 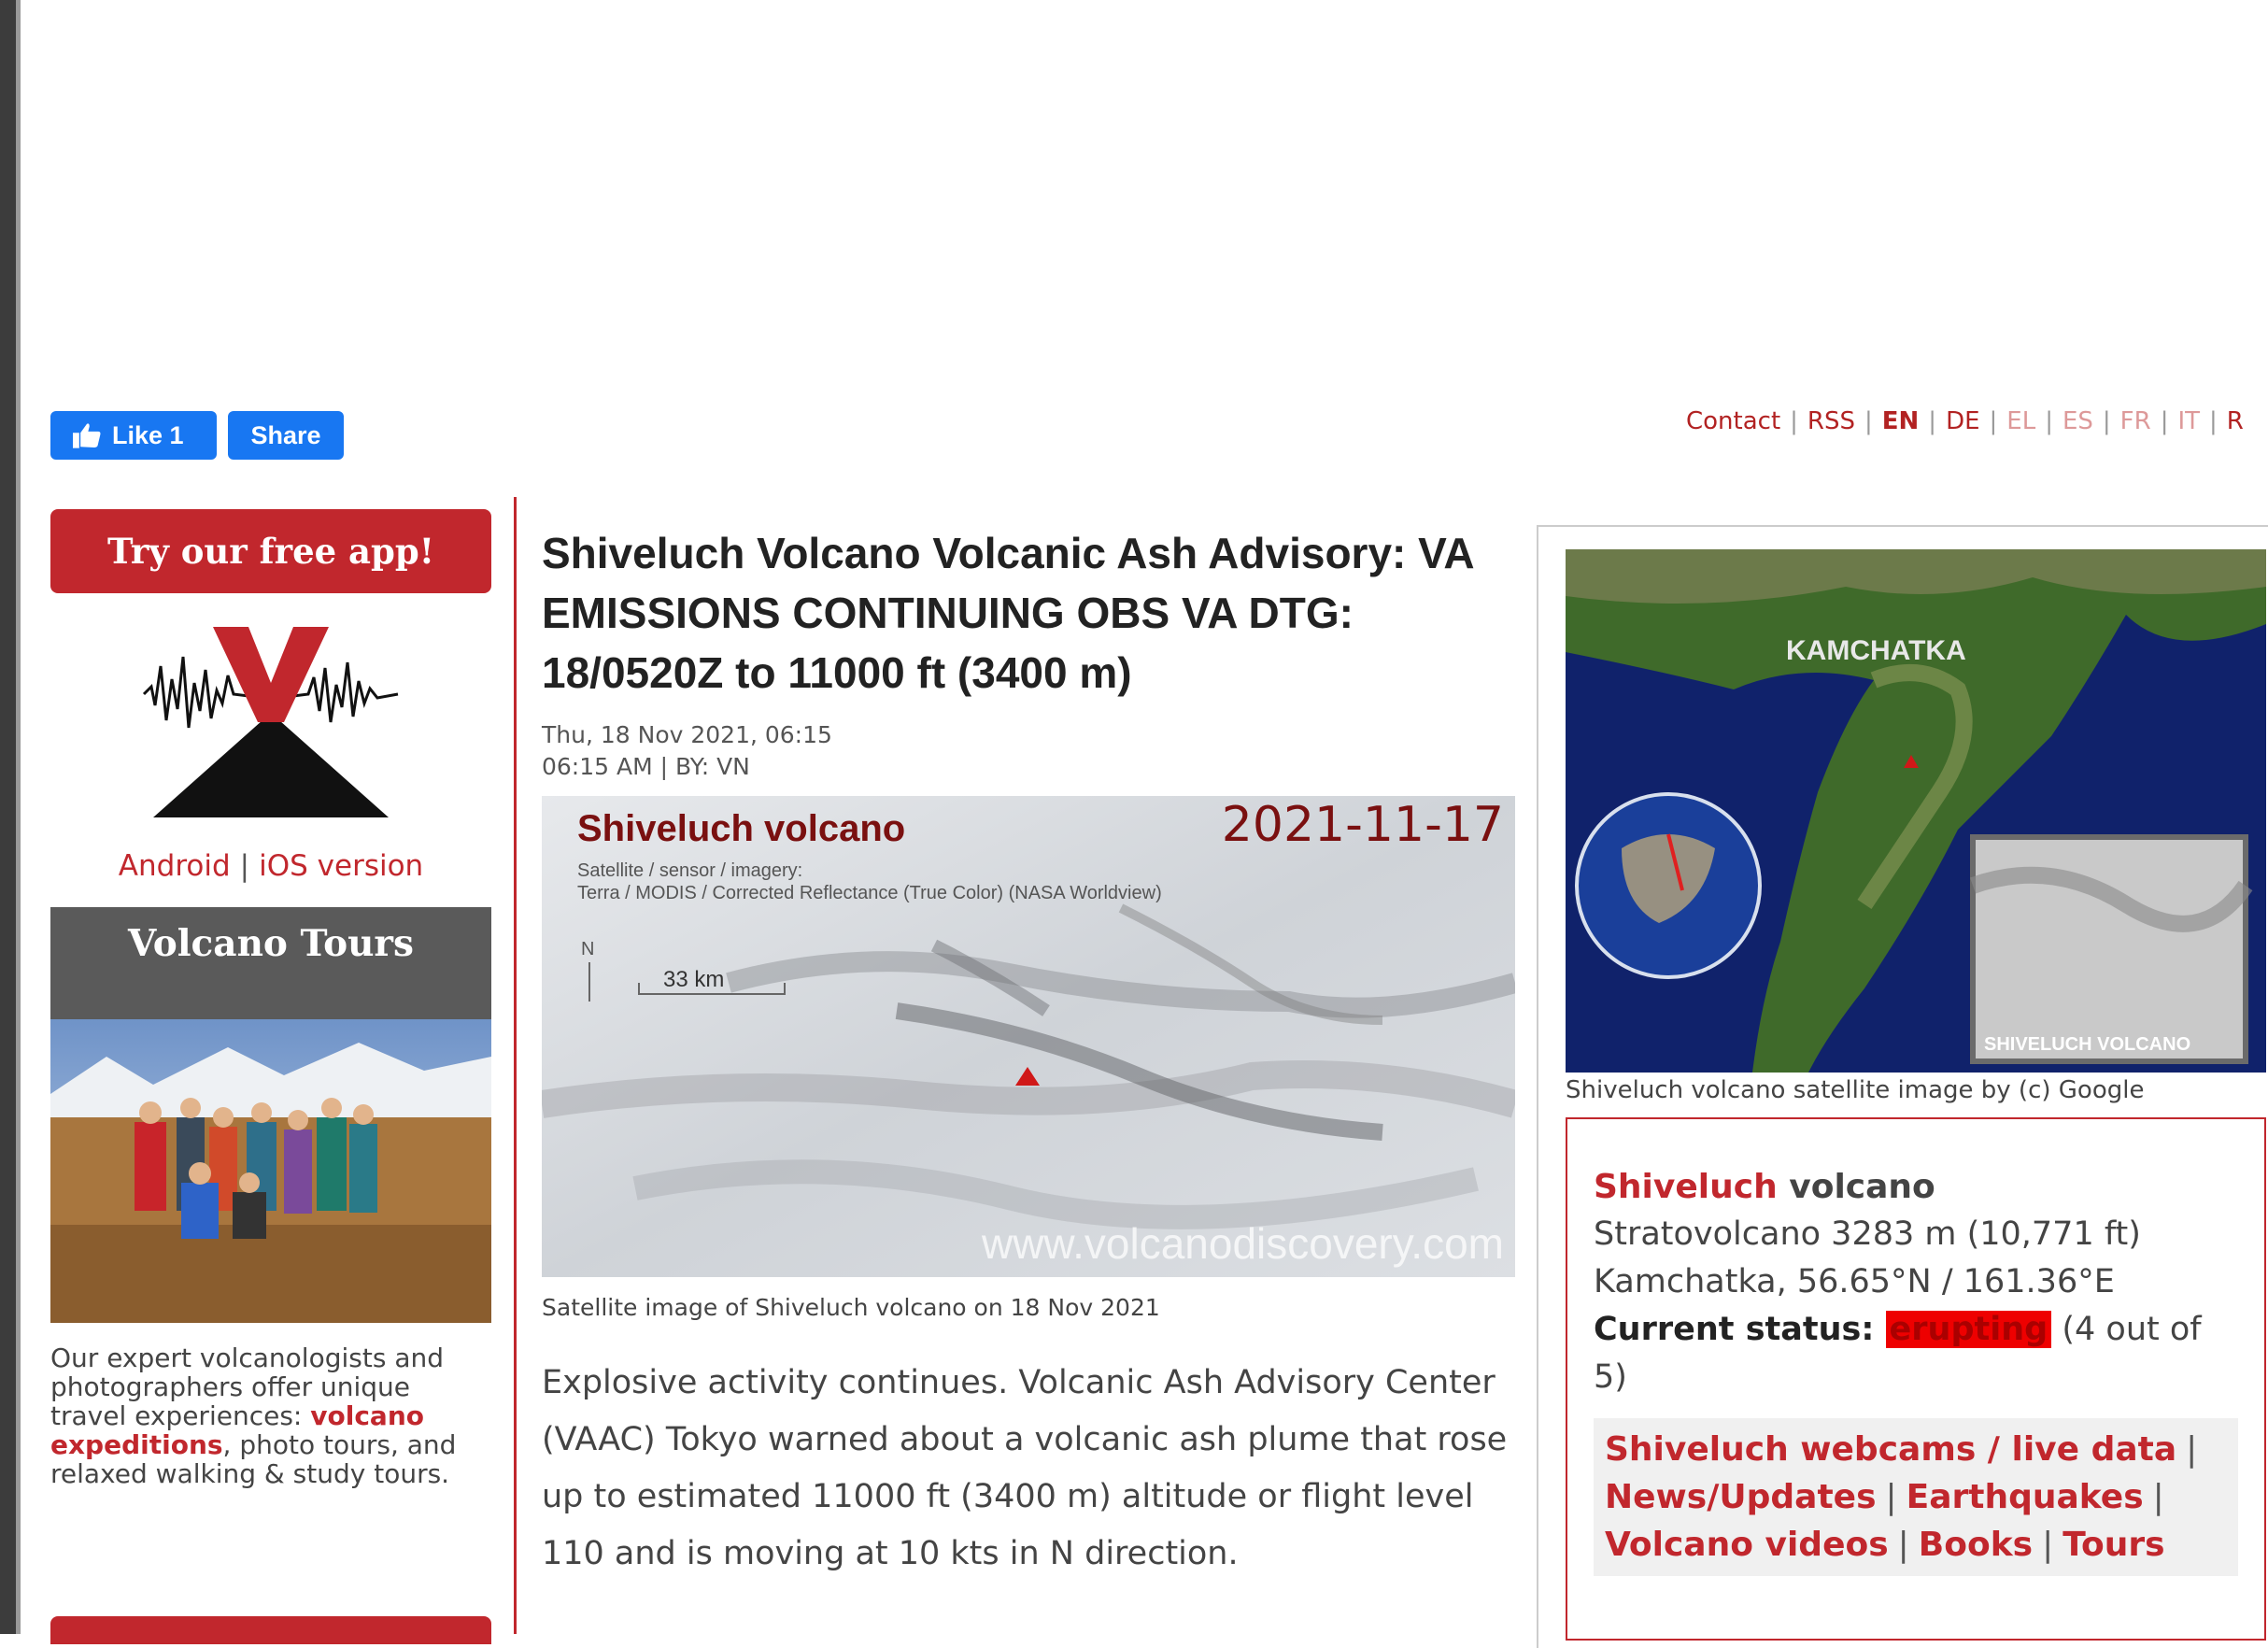 I want to click on status-badge: erupting, so click(x=1969, y=1329).